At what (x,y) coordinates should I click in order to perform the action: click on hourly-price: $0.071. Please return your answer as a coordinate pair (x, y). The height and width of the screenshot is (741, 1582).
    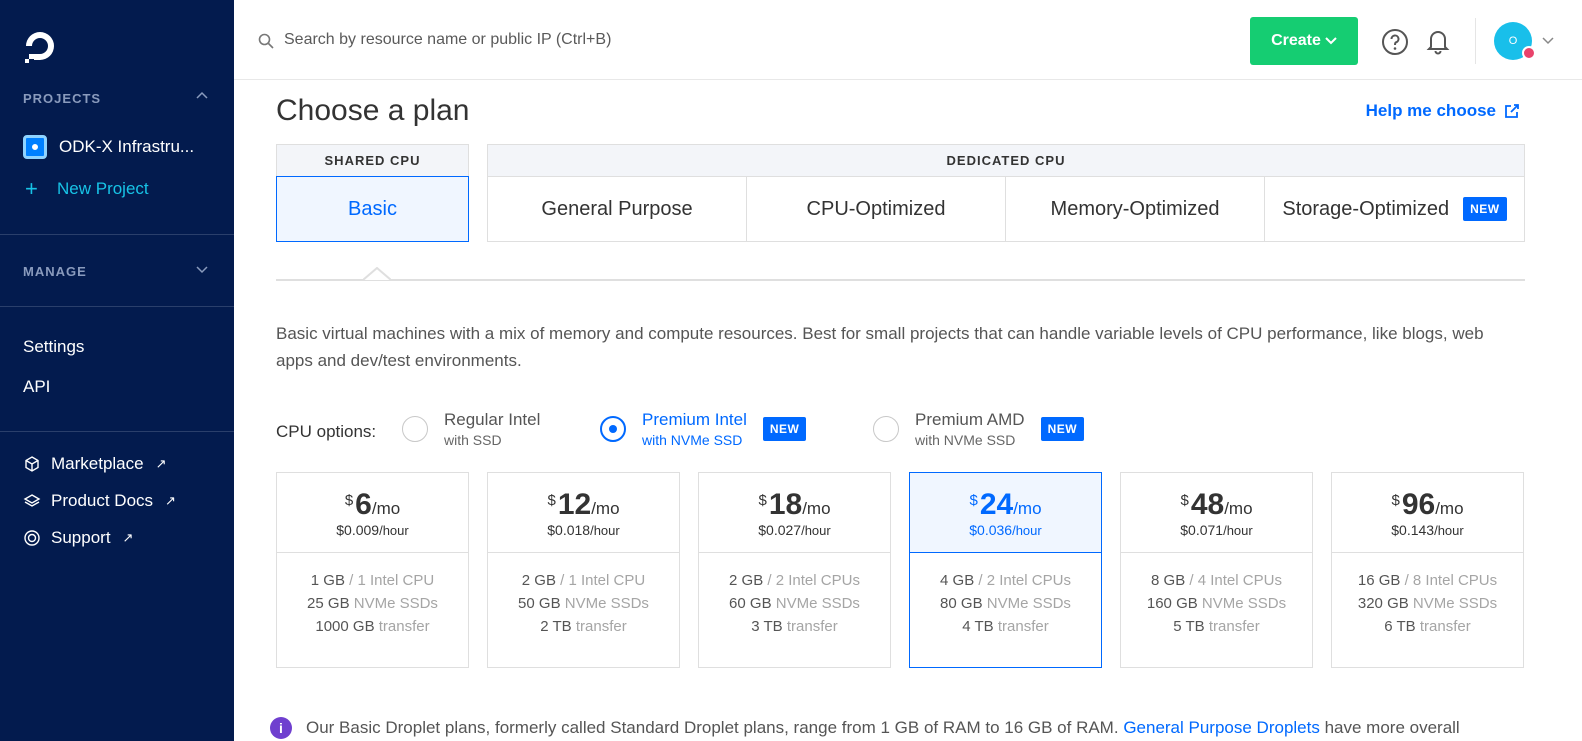
    Looking at the image, I should click on (1202, 529).